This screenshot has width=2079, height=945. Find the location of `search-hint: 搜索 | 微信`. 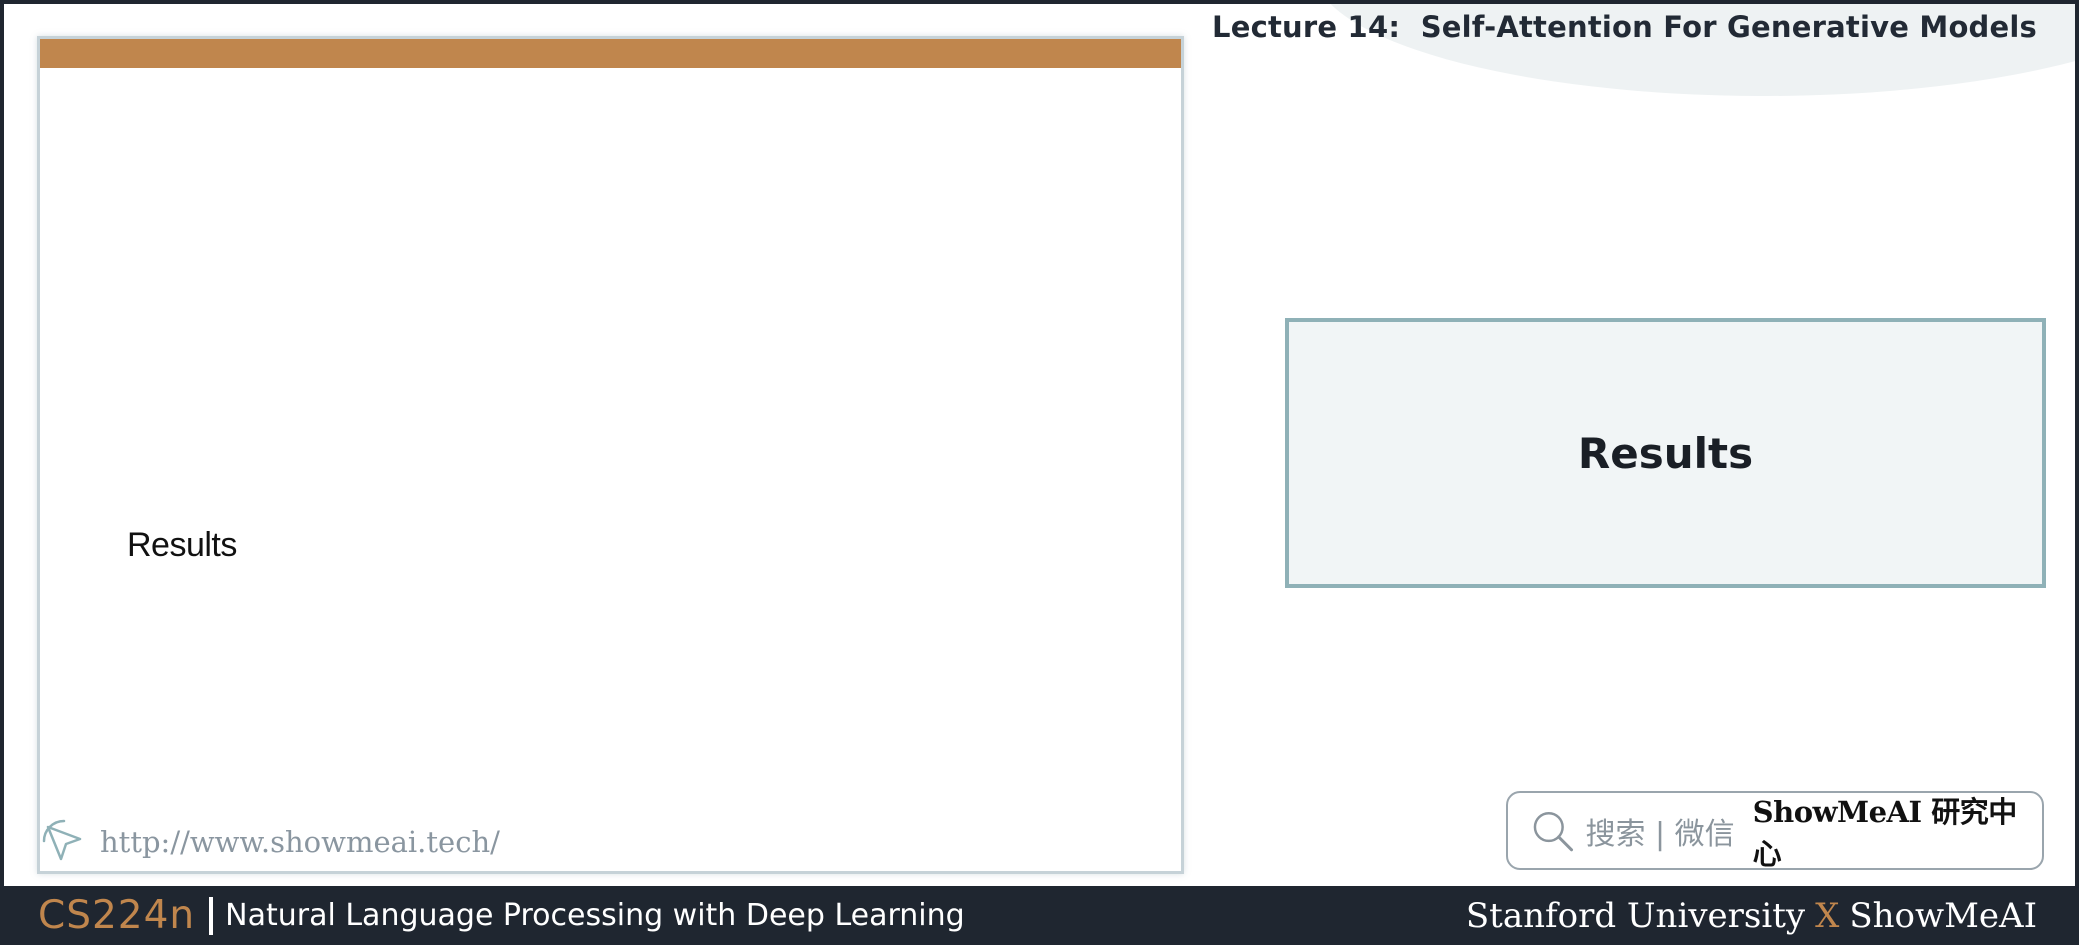

search-hint: 搜索 | 微信 is located at coordinates (1660, 834).